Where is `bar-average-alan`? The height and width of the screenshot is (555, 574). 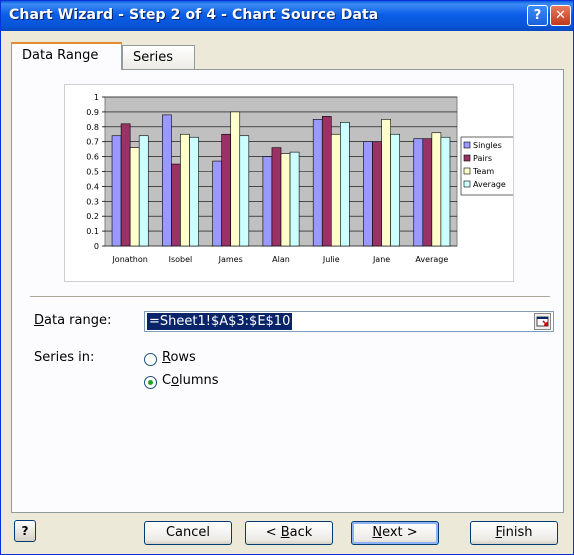
bar-average-alan is located at coordinates (294, 199).